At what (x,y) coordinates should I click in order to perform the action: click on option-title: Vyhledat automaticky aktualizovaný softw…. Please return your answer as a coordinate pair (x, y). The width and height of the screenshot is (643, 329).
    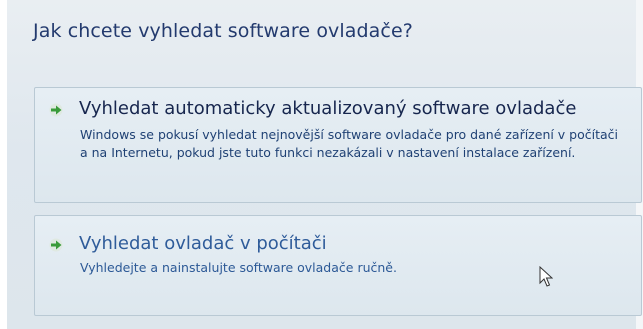
    Looking at the image, I should click on (327, 108).